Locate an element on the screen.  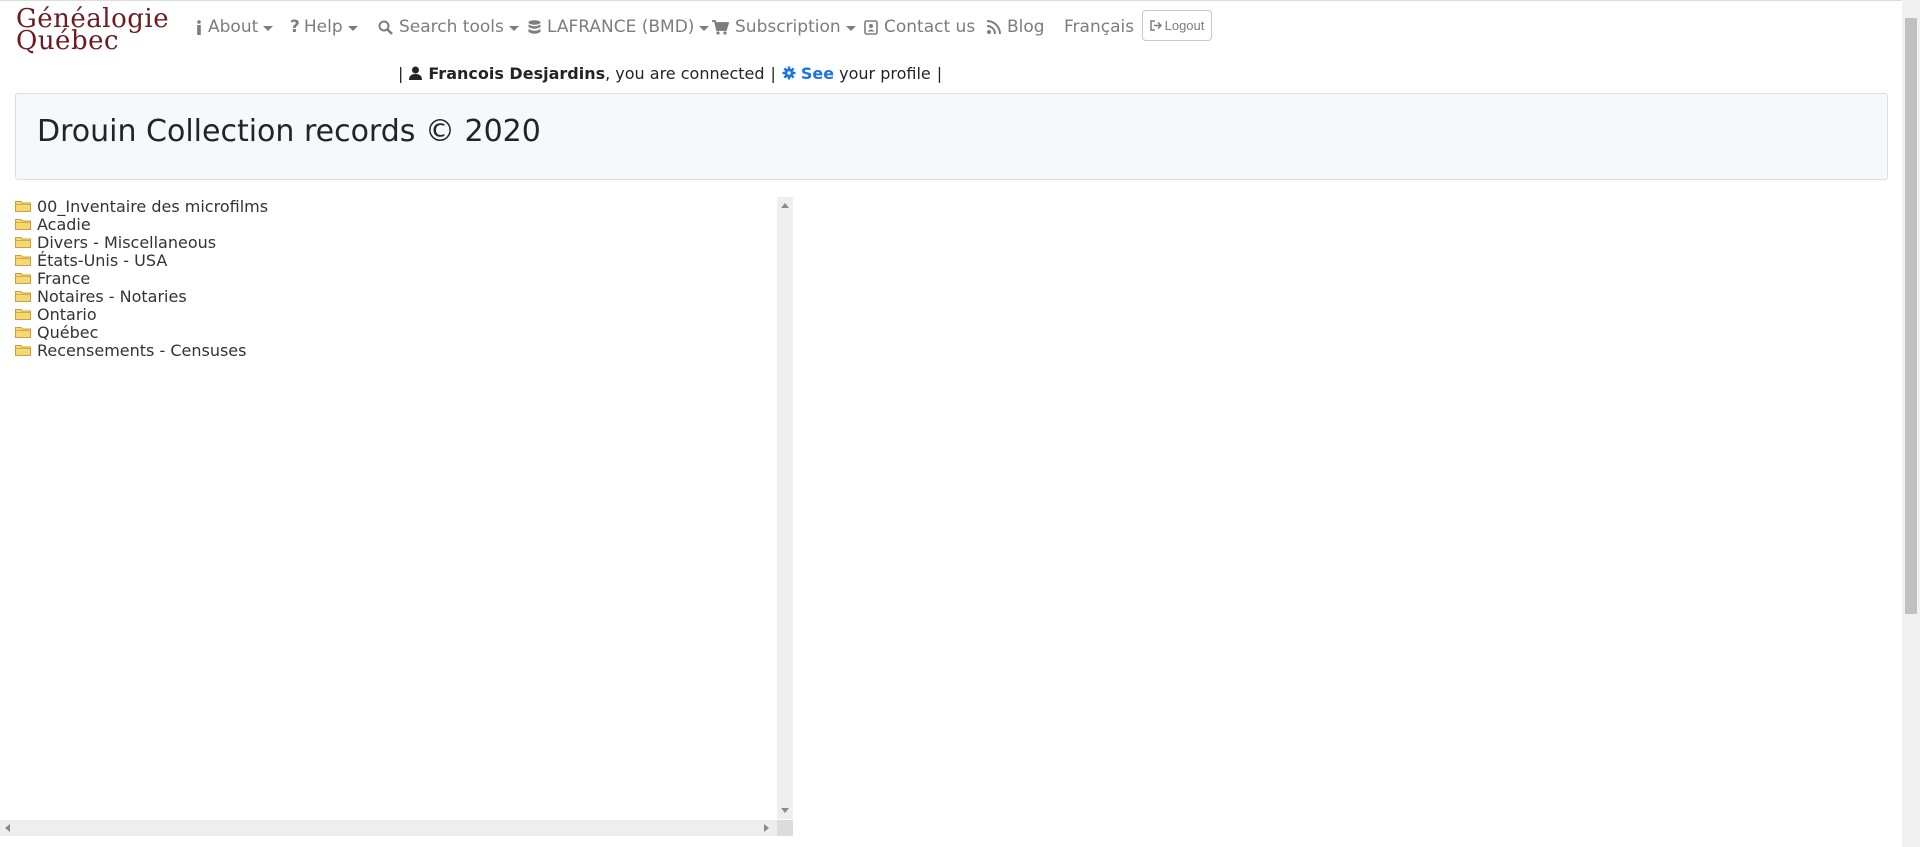
tree-item-etats-unis: États-Unis - USA is located at coordinates (395, 260).